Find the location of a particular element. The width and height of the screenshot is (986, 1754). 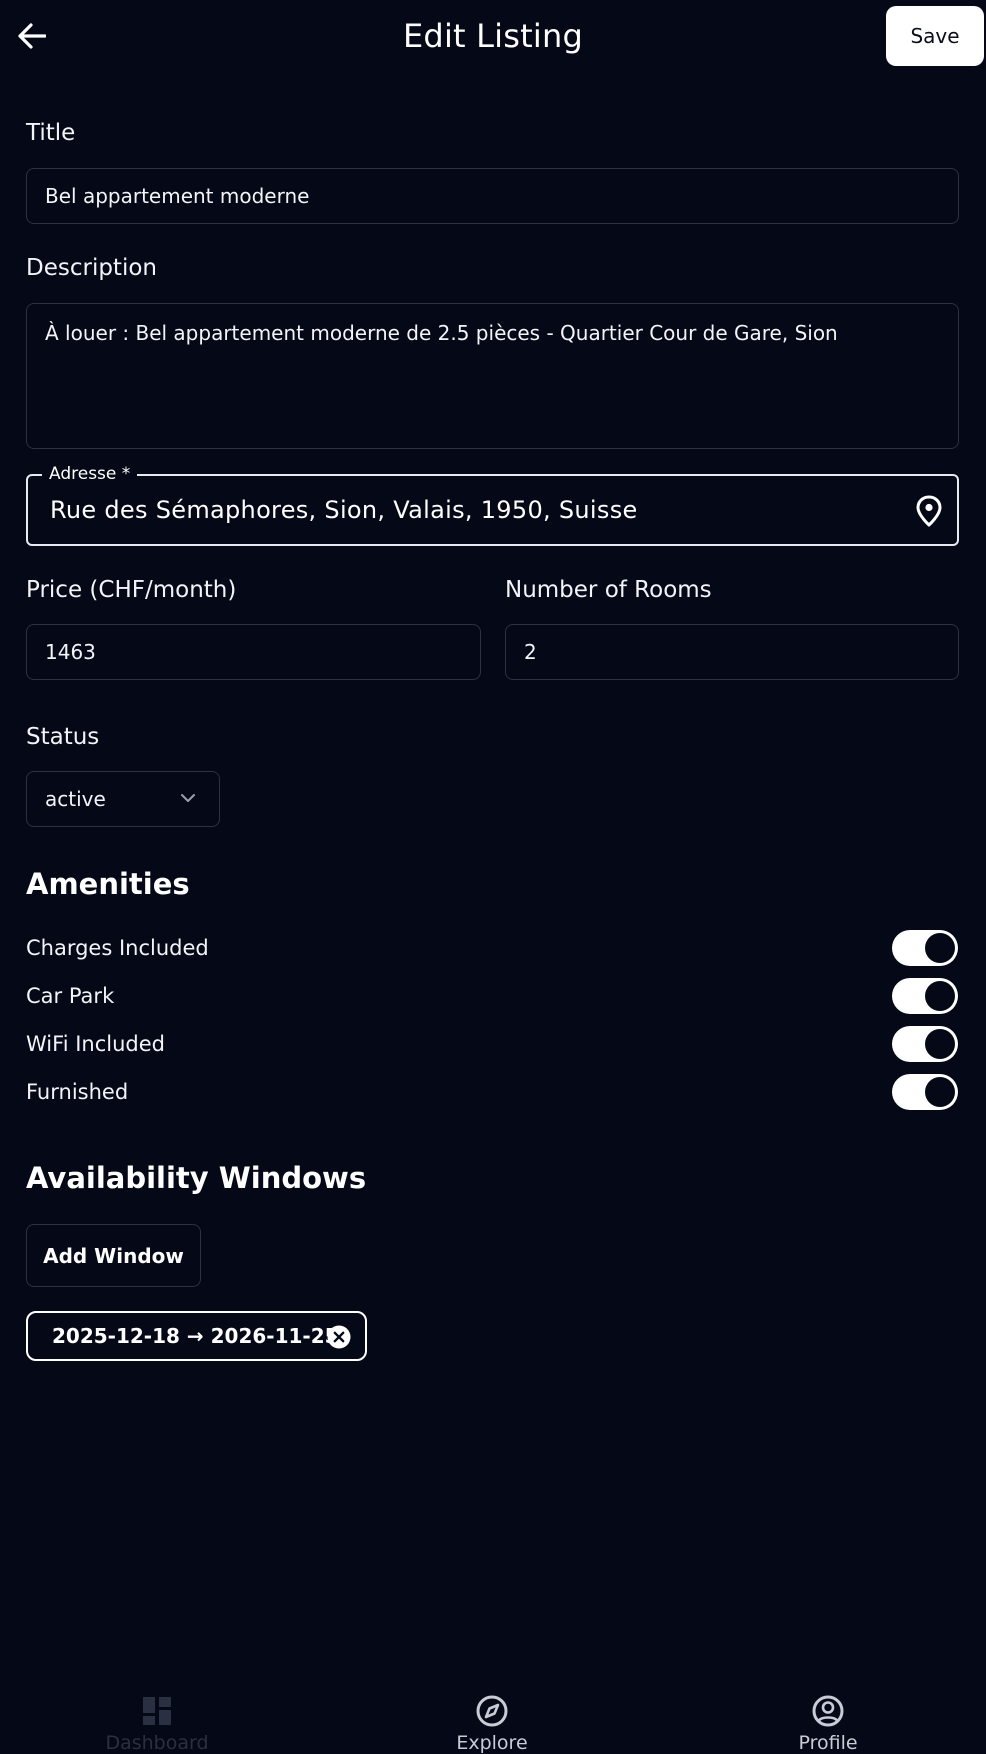

compass-icon is located at coordinates (492, 1711).